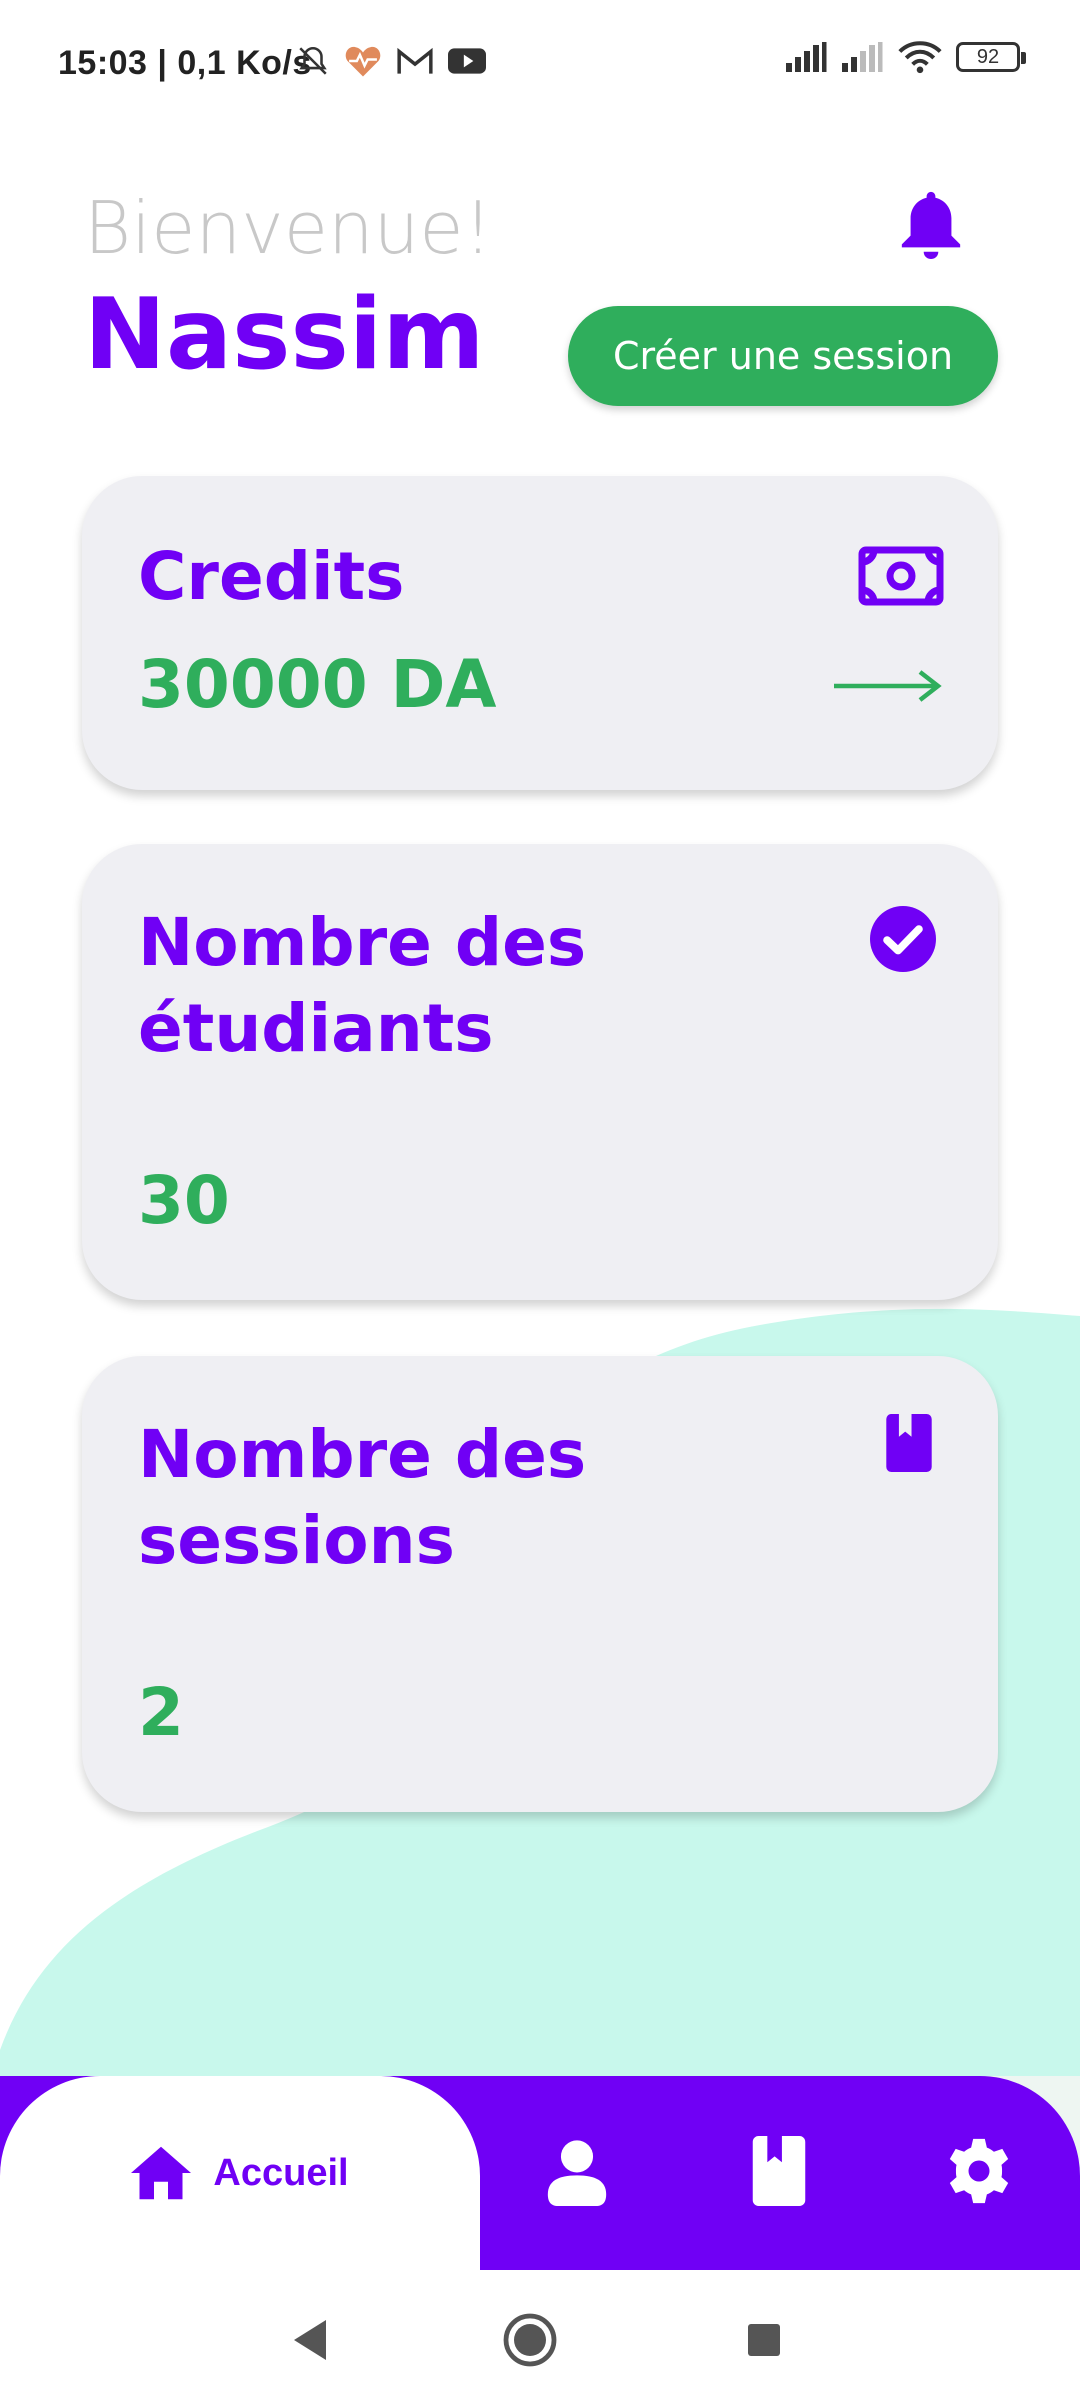 Image resolution: width=1080 pixels, height=2400 pixels. Describe the element at coordinates (415, 60) in the screenshot. I see `gmail-icon` at that location.